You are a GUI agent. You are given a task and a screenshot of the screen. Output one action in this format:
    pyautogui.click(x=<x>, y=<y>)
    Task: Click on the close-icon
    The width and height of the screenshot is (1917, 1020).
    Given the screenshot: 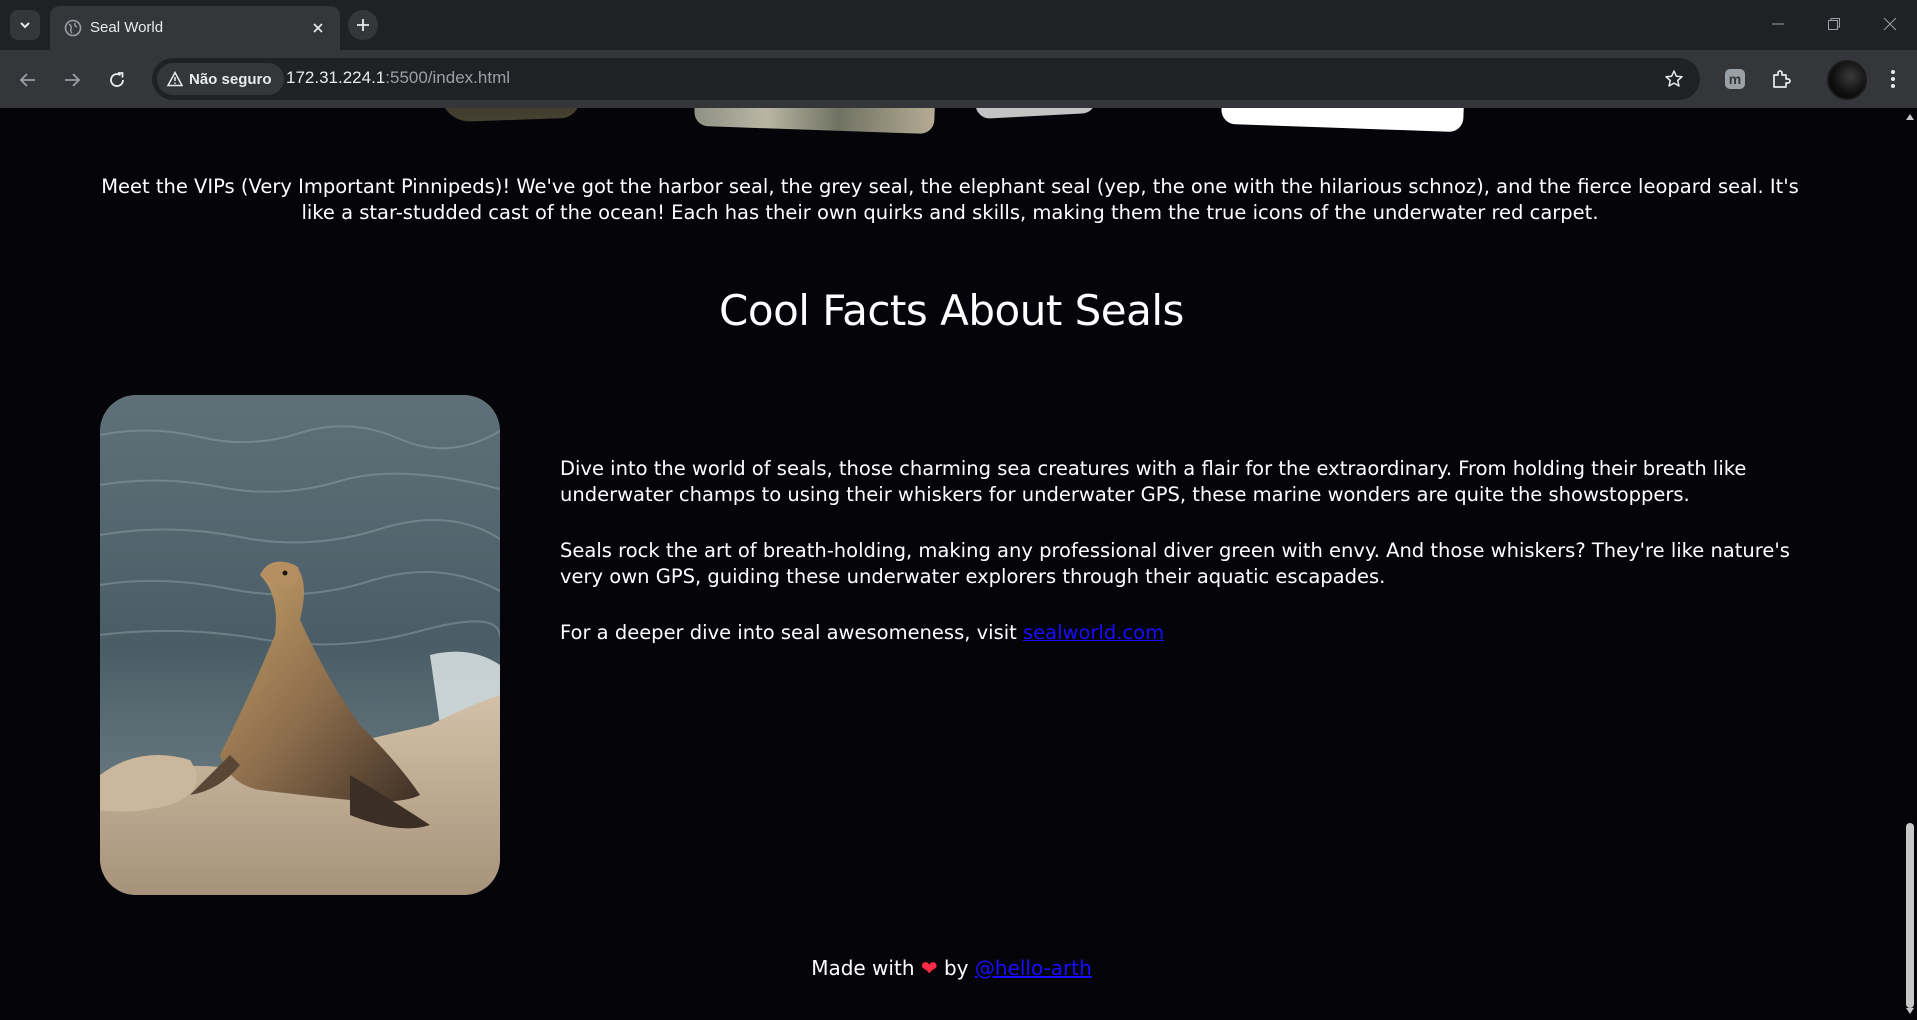 What is the action you would take?
    pyautogui.click(x=318, y=28)
    